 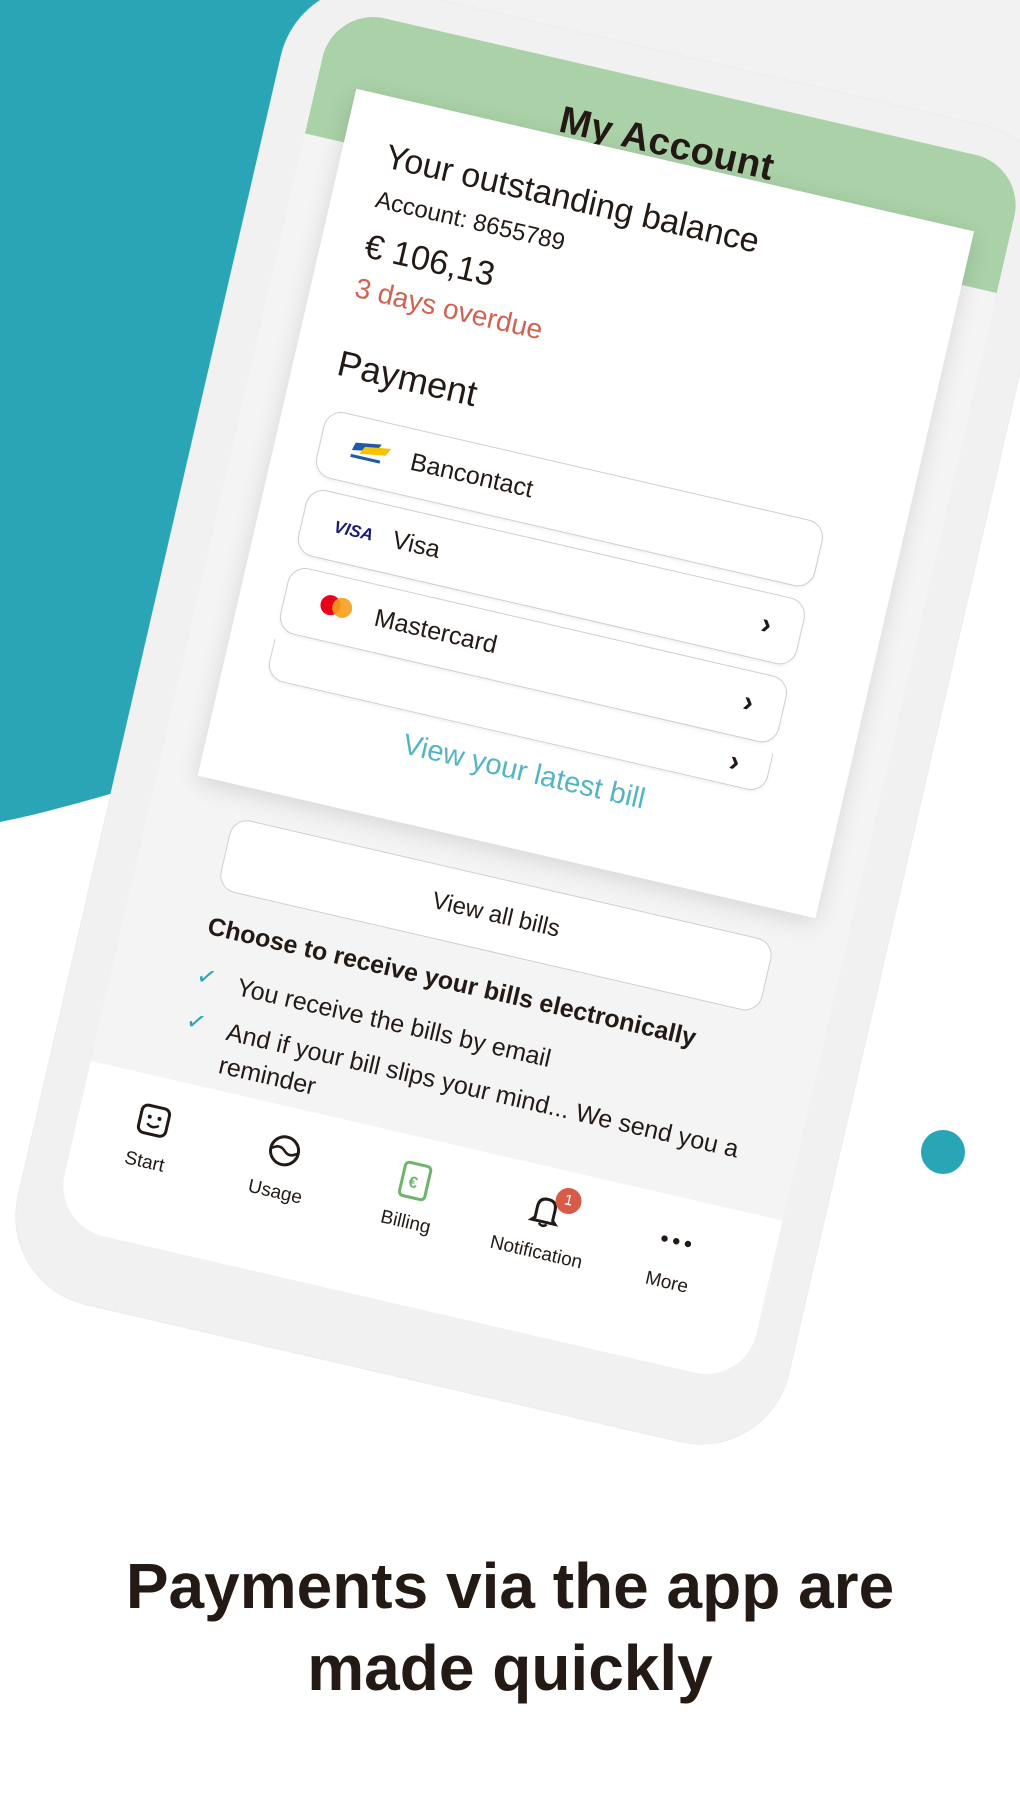 What do you see at coordinates (510, 1627) in the screenshot?
I see `marketing-caption: Payments via the app are made quickly` at bounding box center [510, 1627].